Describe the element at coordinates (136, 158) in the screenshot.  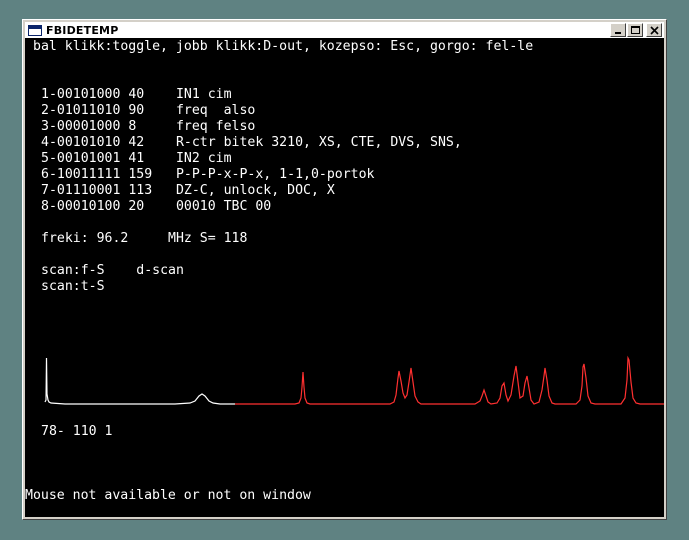
I see `register-row: 5-00101001 41 IN2 cim` at that location.